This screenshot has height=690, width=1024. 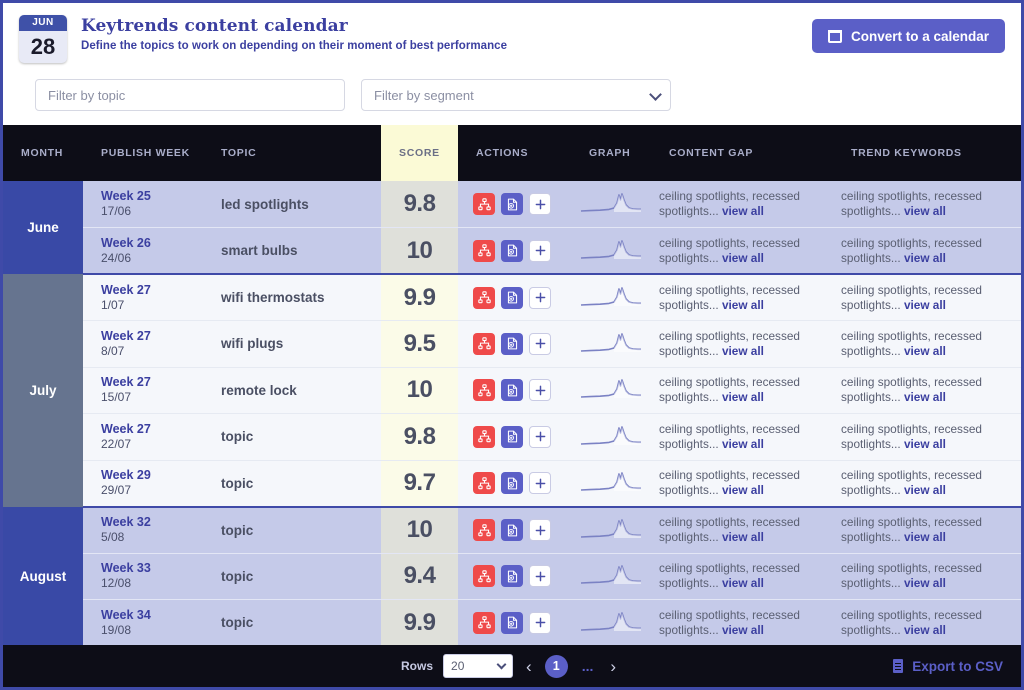 I want to click on topic-cell: led spotlights, so click(x=292, y=204).